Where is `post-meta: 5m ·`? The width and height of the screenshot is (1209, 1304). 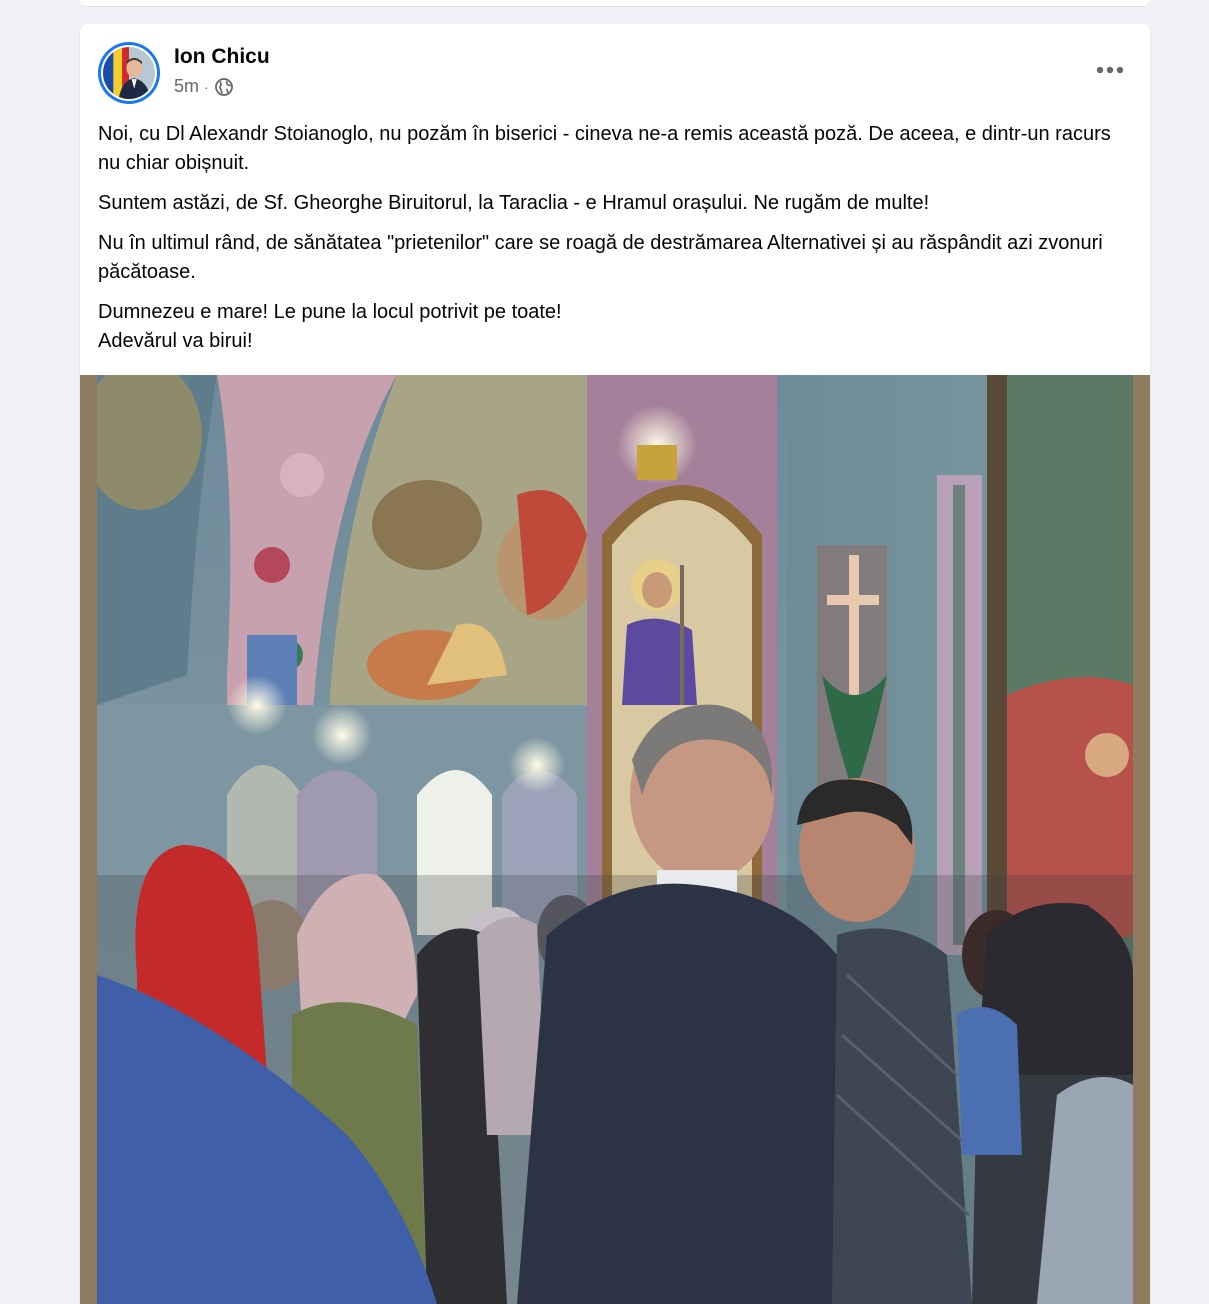
post-meta: 5m · is located at coordinates (204, 86).